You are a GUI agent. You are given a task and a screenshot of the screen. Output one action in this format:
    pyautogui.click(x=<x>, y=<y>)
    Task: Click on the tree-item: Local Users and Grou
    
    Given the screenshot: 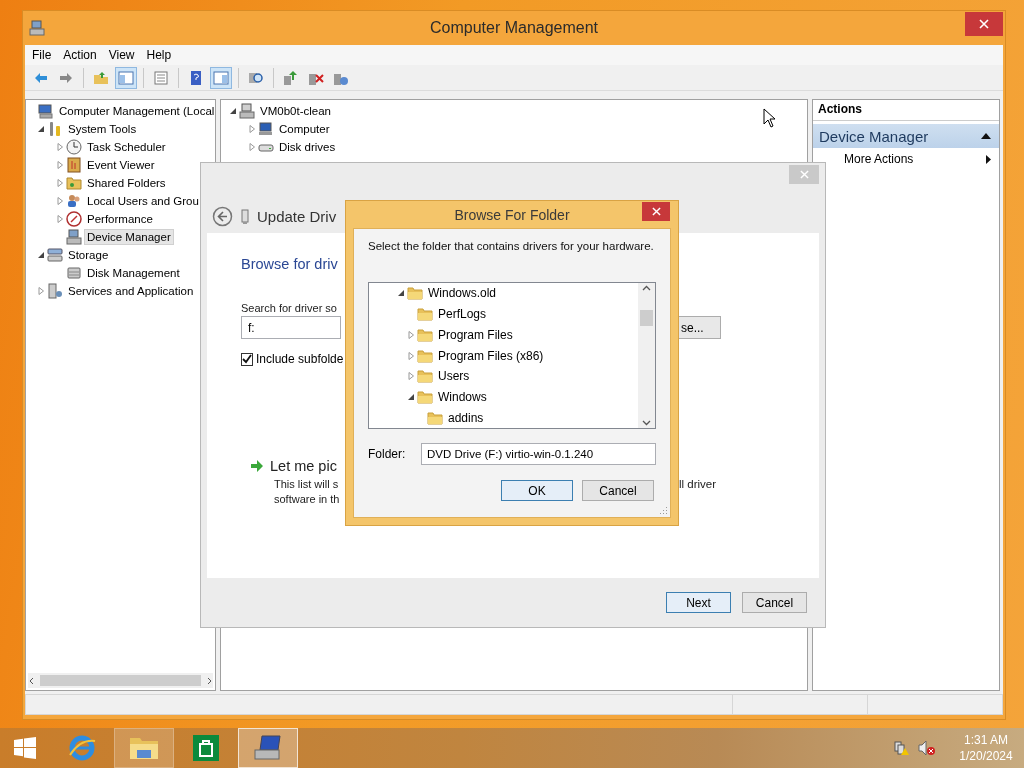 What is the action you would take?
    pyautogui.click(x=143, y=201)
    